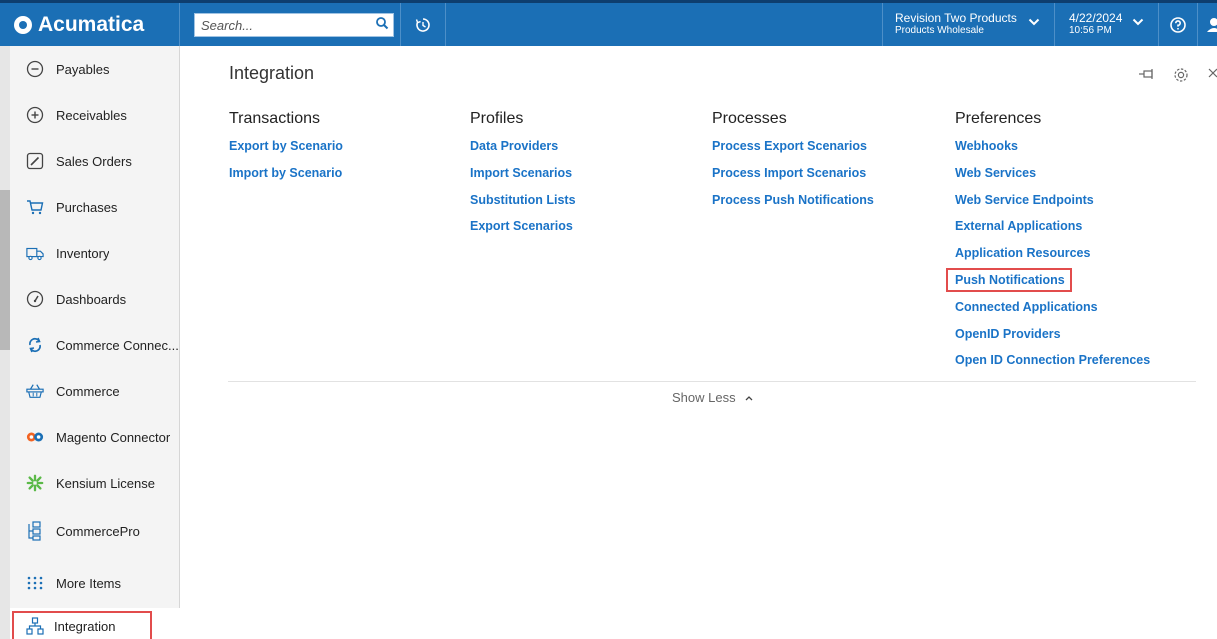  I want to click on basket-icon, so click(35, 391).